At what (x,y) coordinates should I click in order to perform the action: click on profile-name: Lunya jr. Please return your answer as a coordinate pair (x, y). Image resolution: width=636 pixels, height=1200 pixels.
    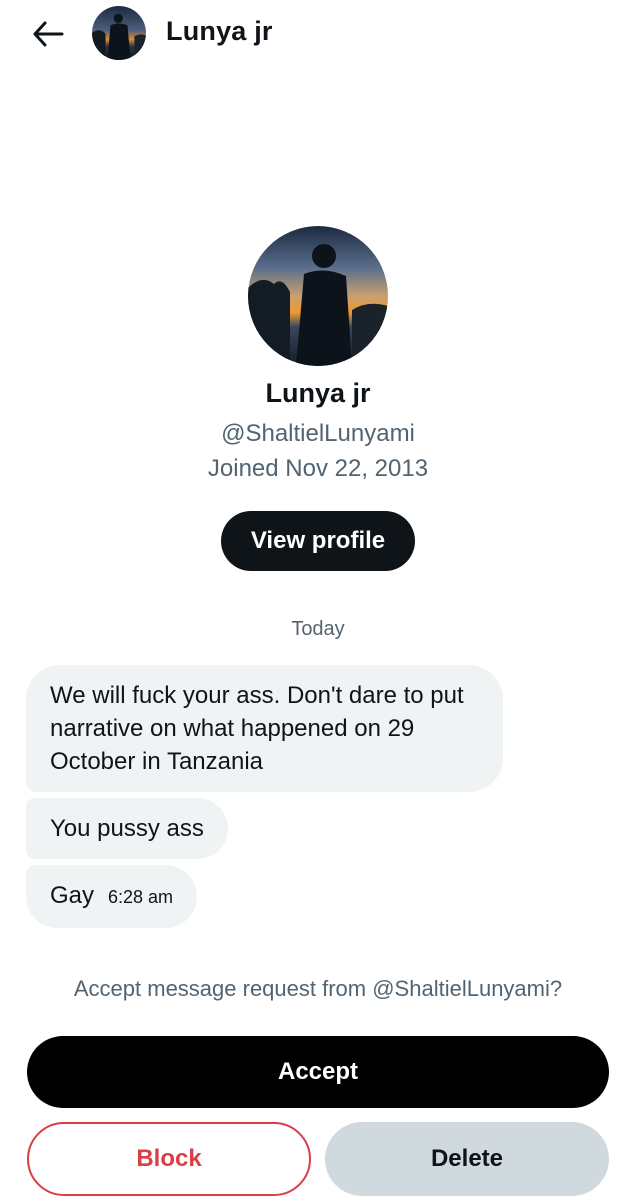
    Looking at the image, I should click on (318, 393).